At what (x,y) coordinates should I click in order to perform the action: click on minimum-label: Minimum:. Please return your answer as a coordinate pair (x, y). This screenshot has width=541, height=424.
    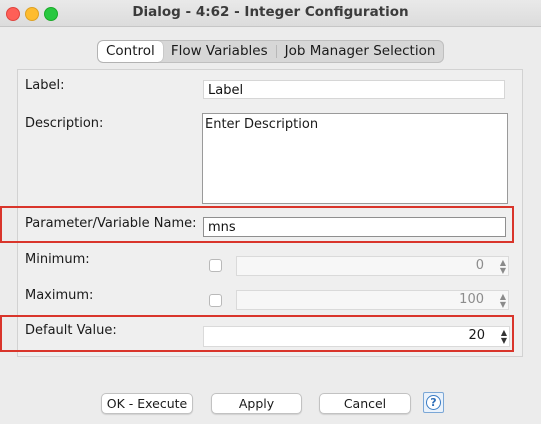
    Looking at the image, I should click on (57, 259).